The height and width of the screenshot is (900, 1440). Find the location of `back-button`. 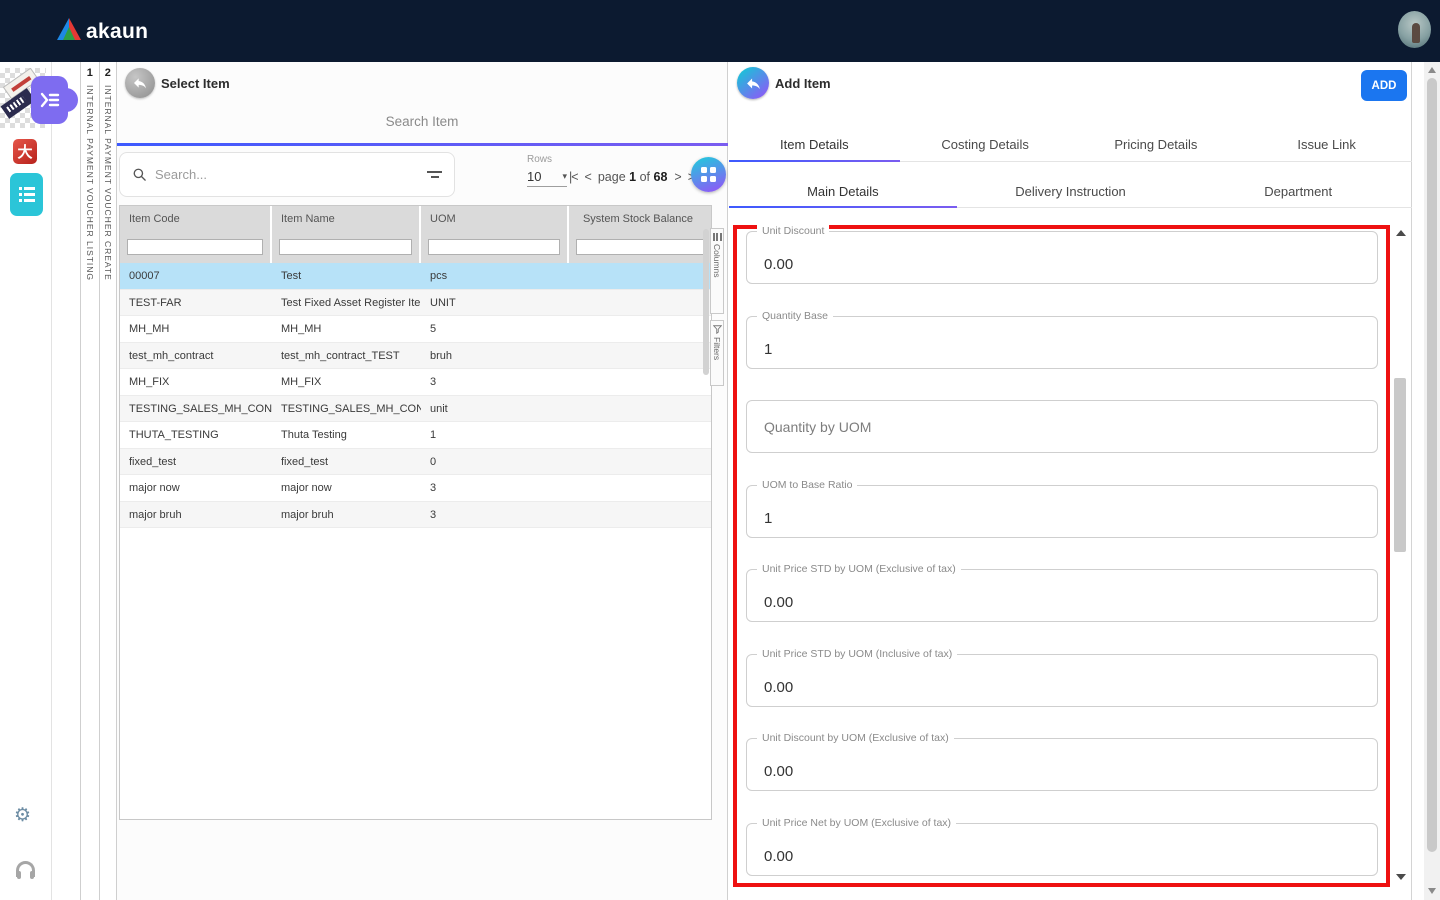

back-button is located at coordinates (140, 83).